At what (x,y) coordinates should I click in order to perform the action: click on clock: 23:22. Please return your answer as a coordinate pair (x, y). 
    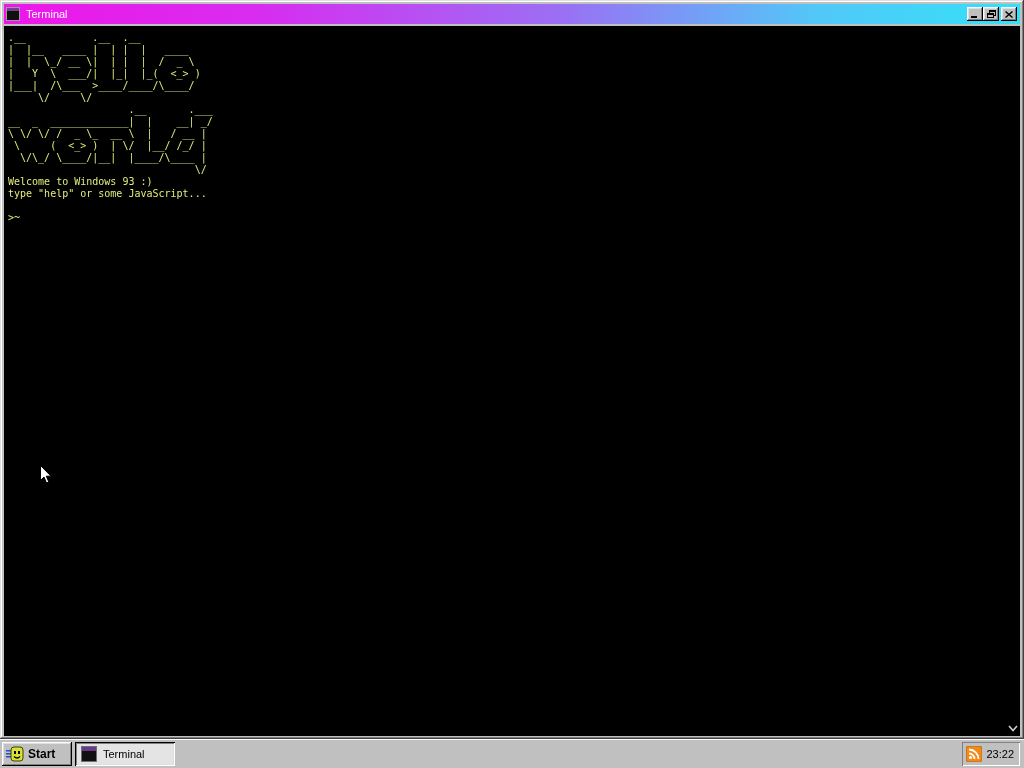
    Looking at the image, I should click on (1000, 754).